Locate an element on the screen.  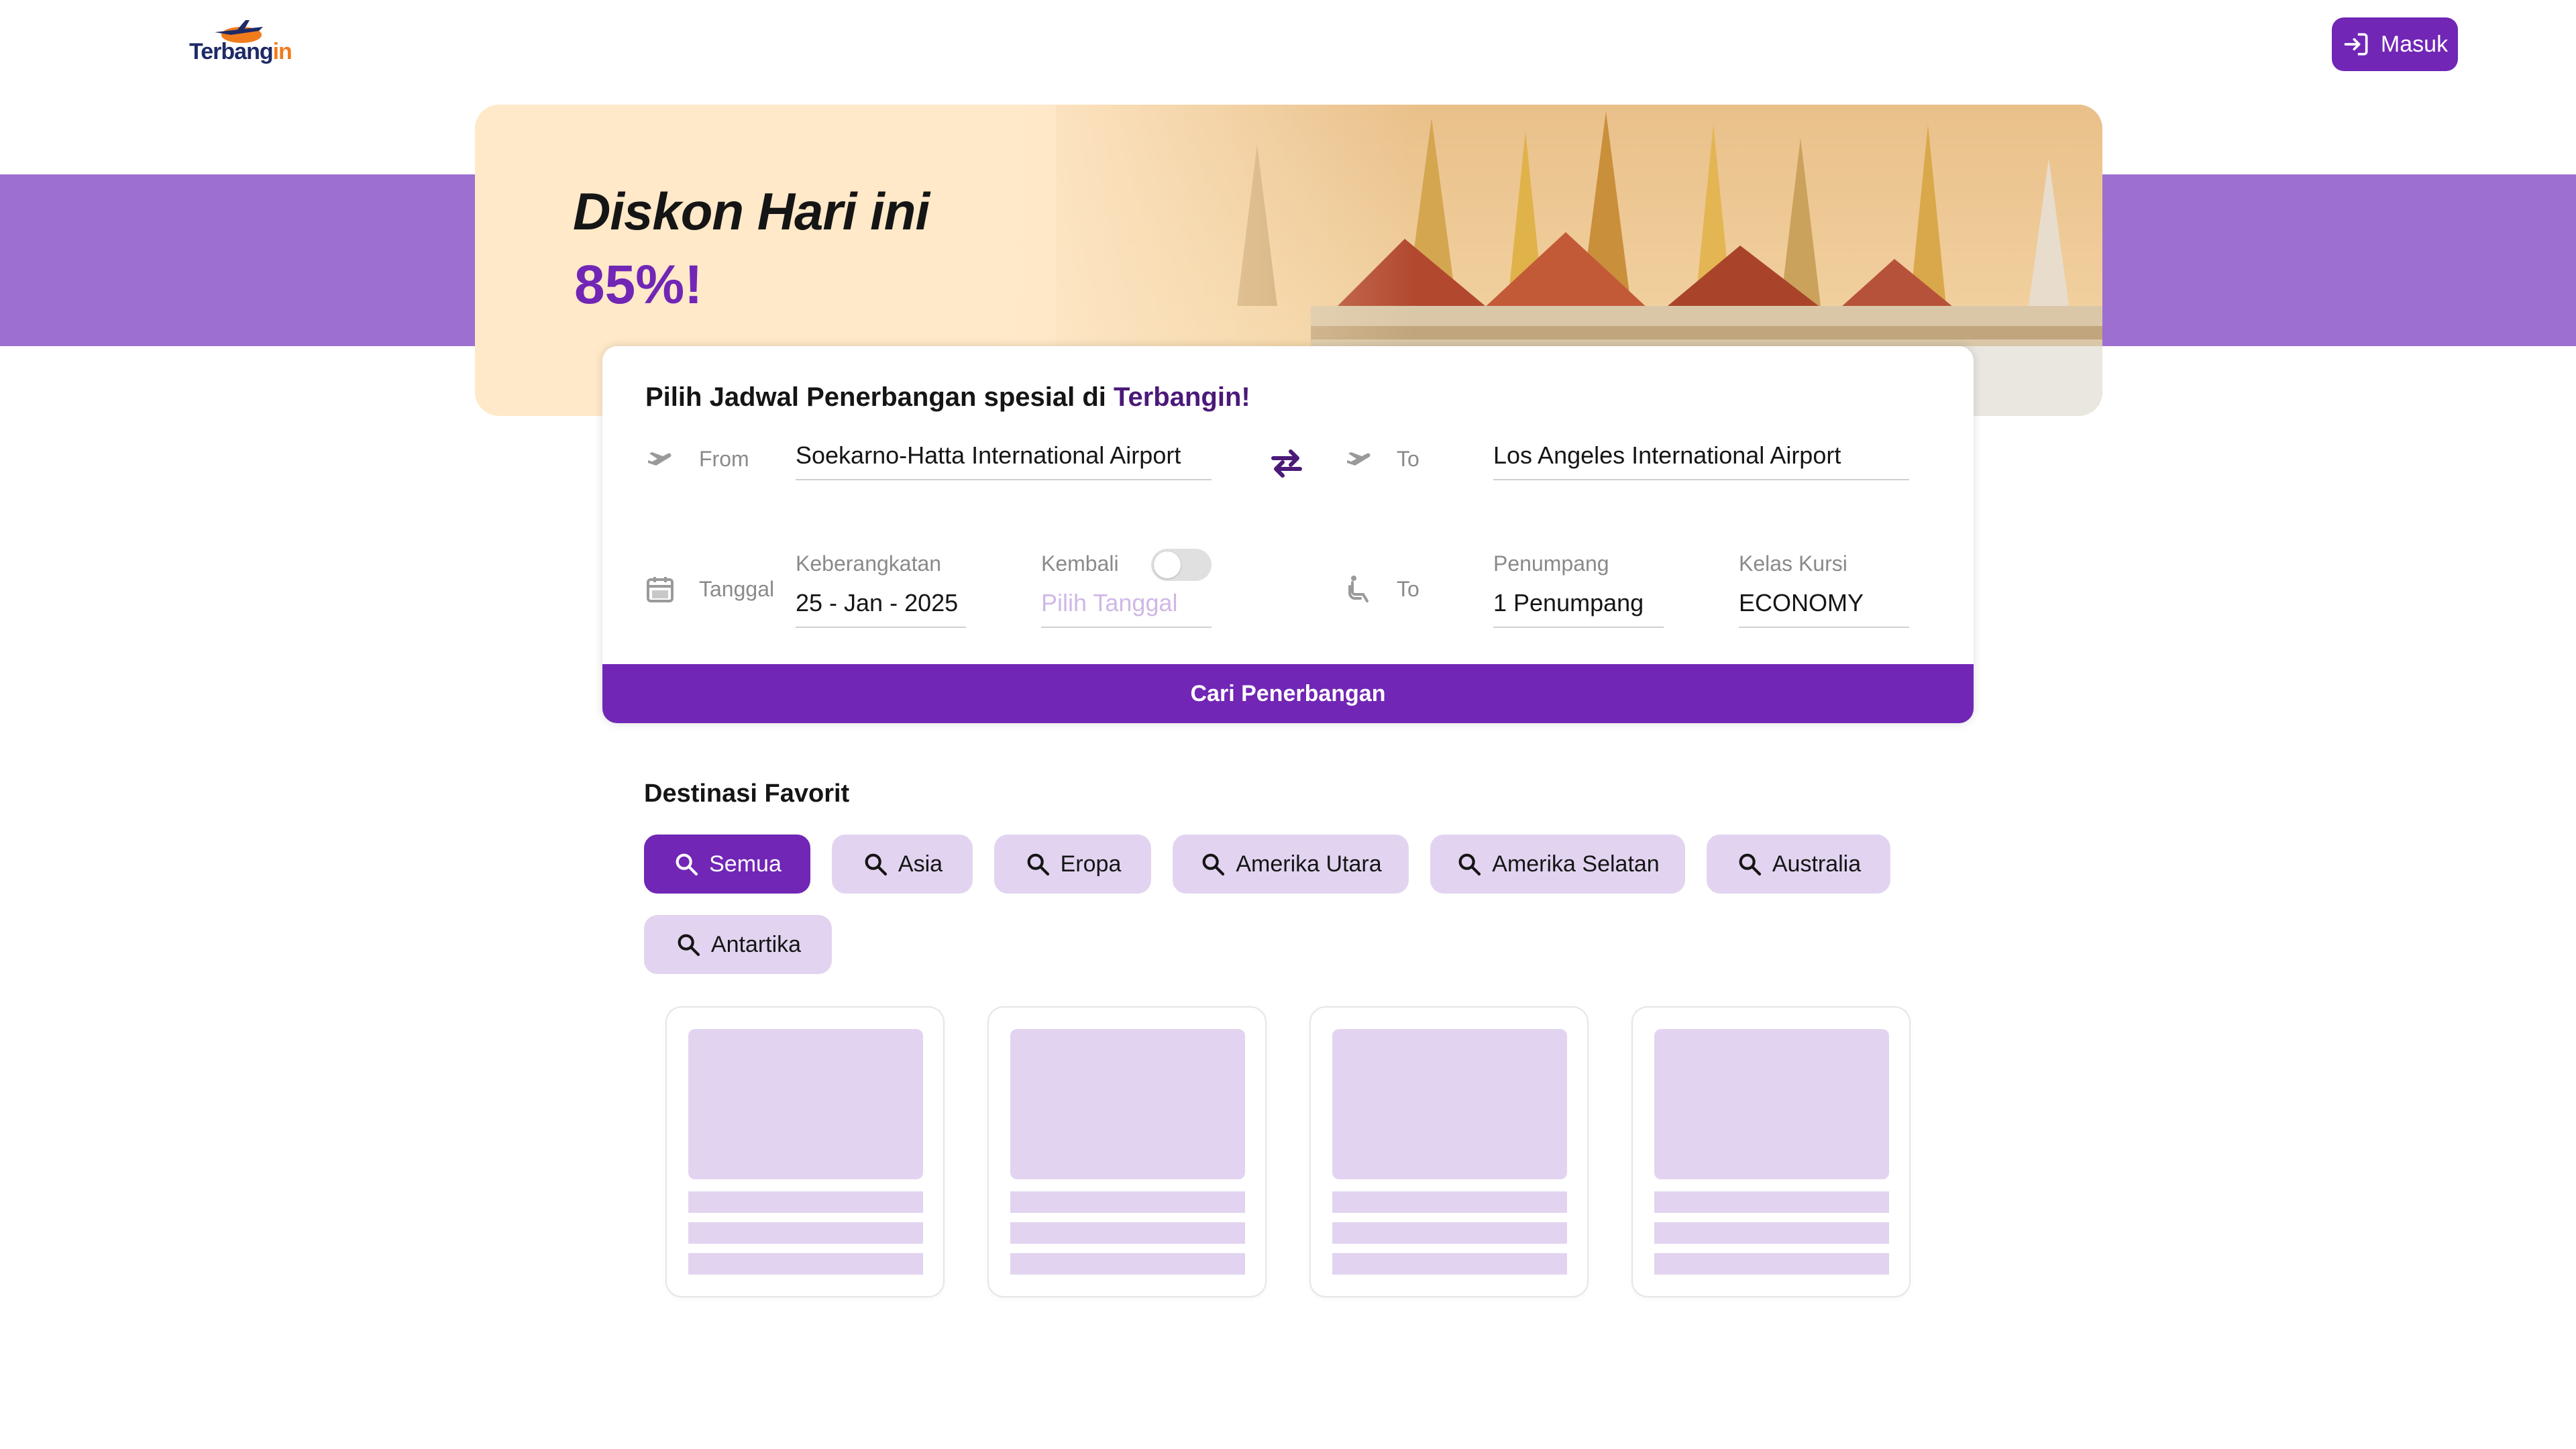
login-icon is located at coordinates (2356, 44).